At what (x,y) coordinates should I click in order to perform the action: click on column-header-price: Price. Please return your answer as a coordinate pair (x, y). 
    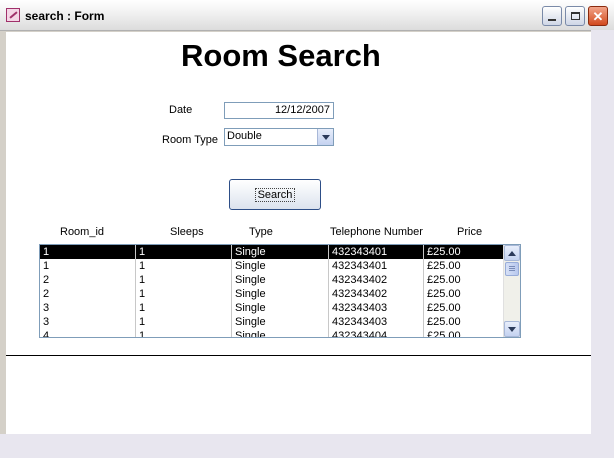
    Looking at the image, I should click on (470, 232).